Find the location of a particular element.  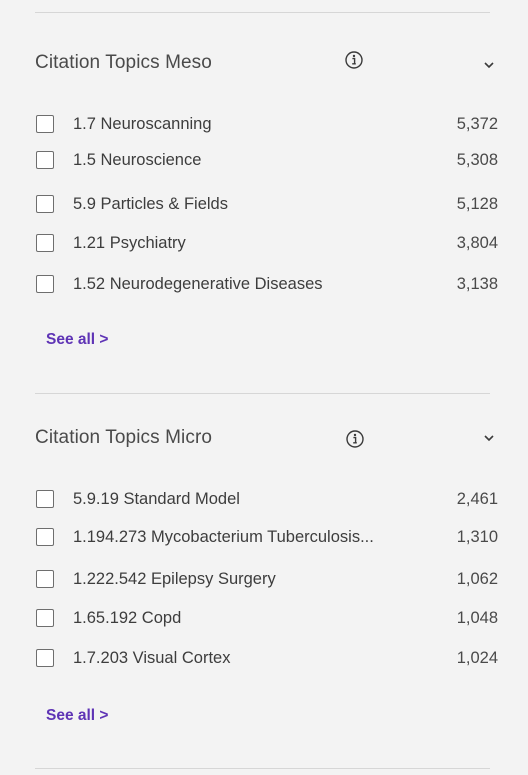

topic-count: 5,128 is located at coordinates (477, 204).